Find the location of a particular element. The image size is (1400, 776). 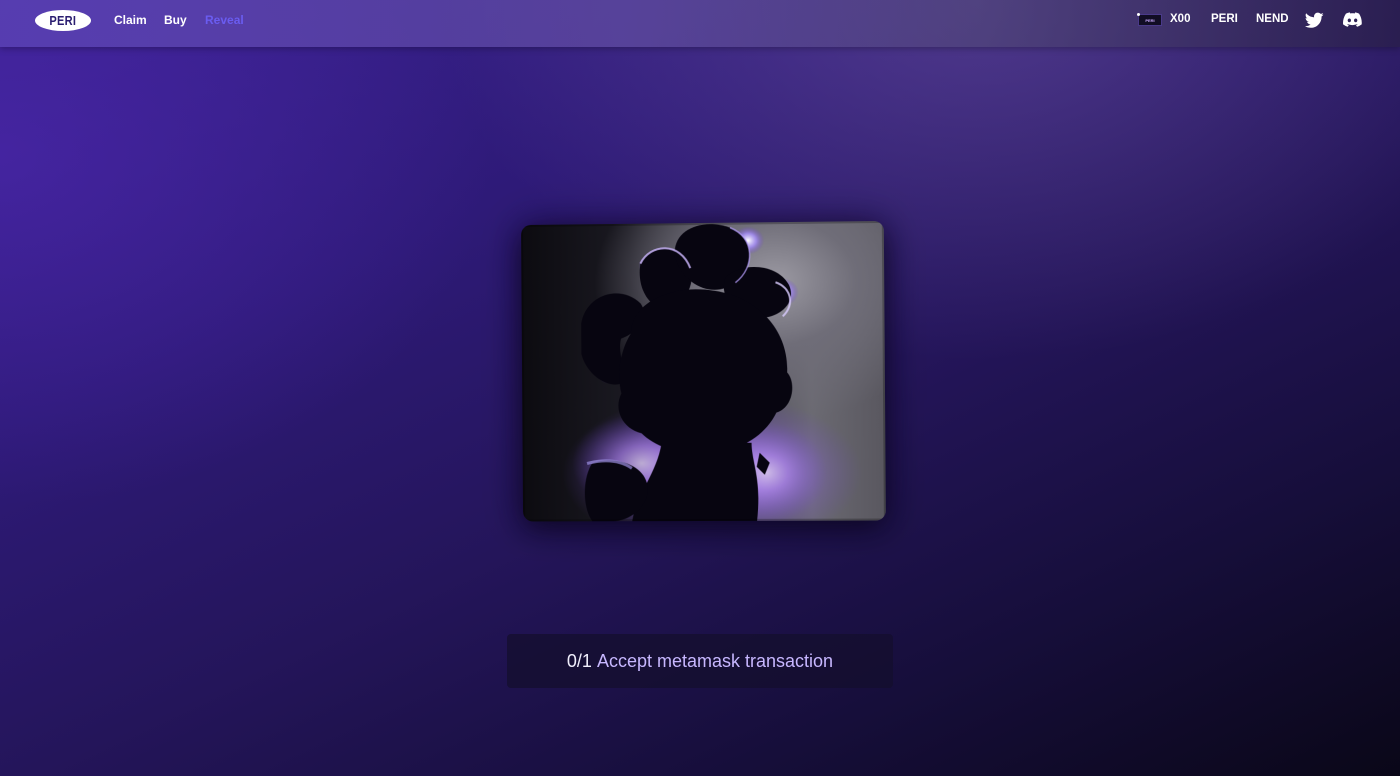

token-chip-text: PERI is located at coordinates (1150, 20).